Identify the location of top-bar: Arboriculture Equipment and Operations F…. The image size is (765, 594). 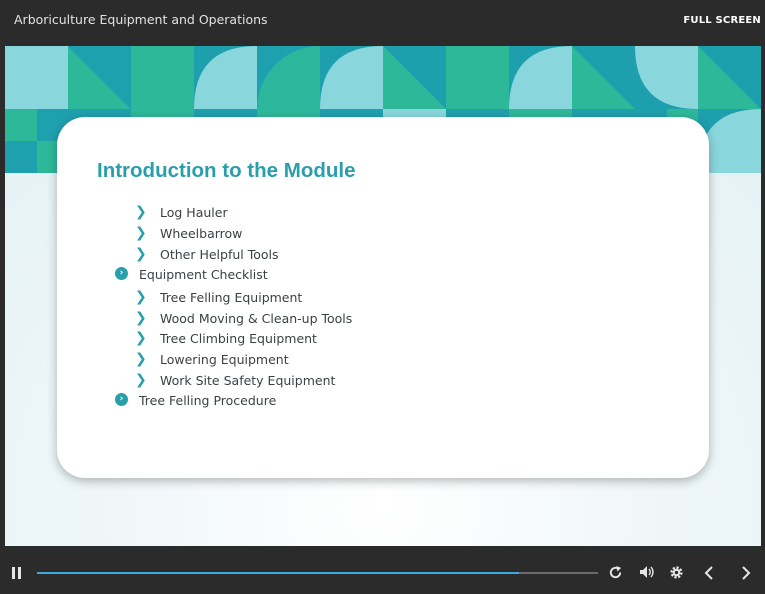
(382, 23).